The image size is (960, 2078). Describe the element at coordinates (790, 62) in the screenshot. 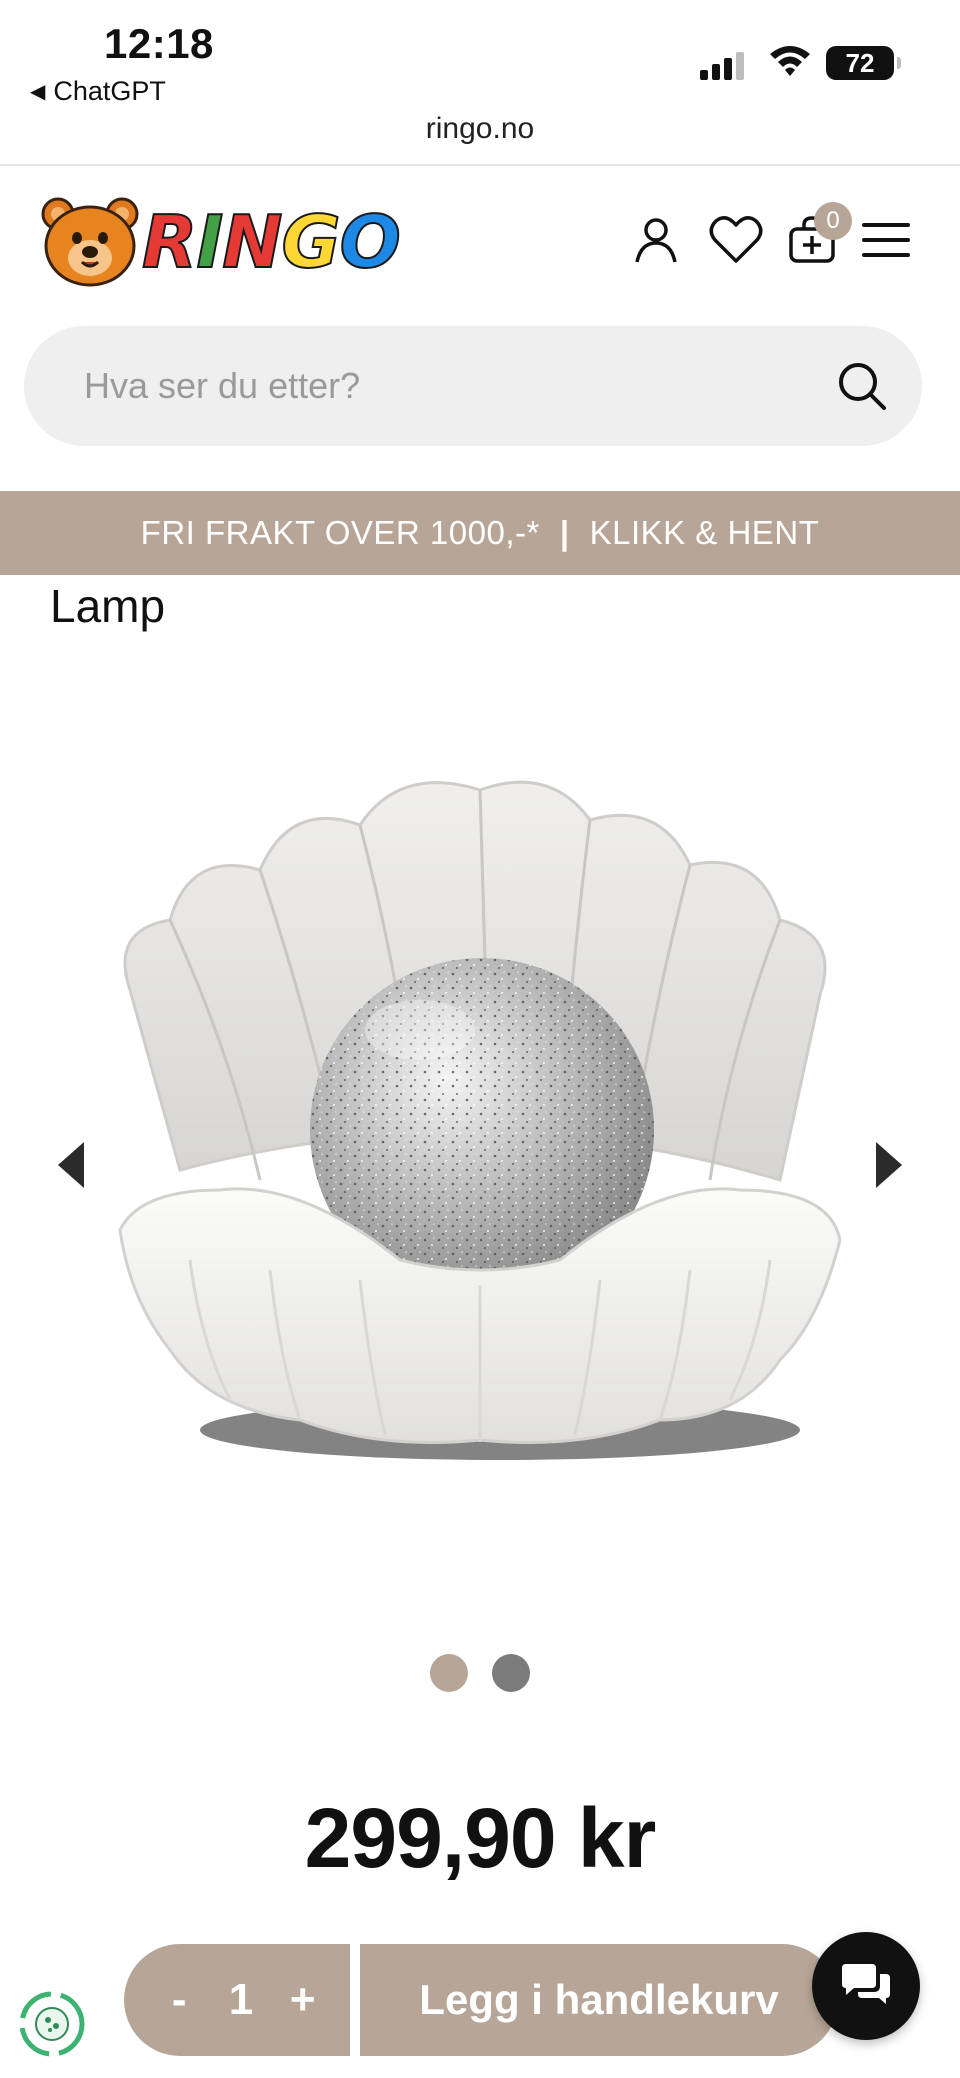

I see `wifi-icon` at that location.